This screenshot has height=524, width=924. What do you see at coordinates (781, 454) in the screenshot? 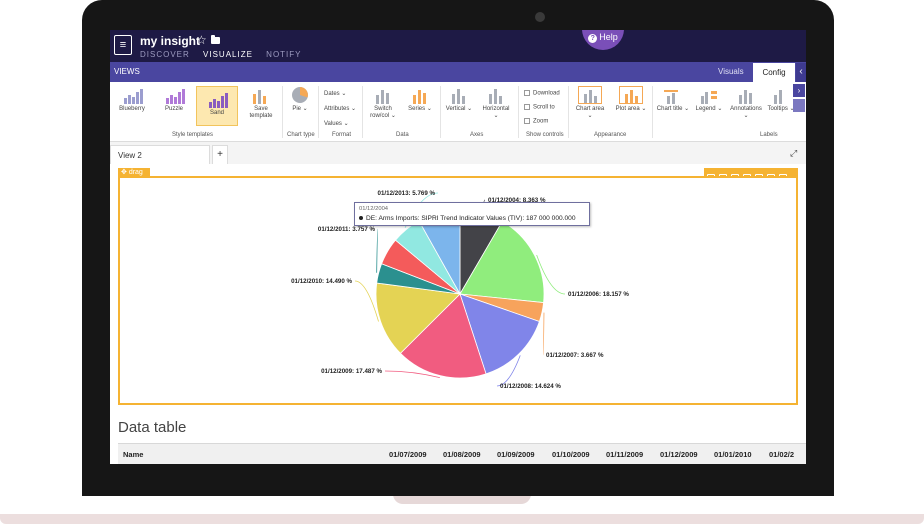
I see `column-header: 01/02/2` at bounding box center [781, 454].